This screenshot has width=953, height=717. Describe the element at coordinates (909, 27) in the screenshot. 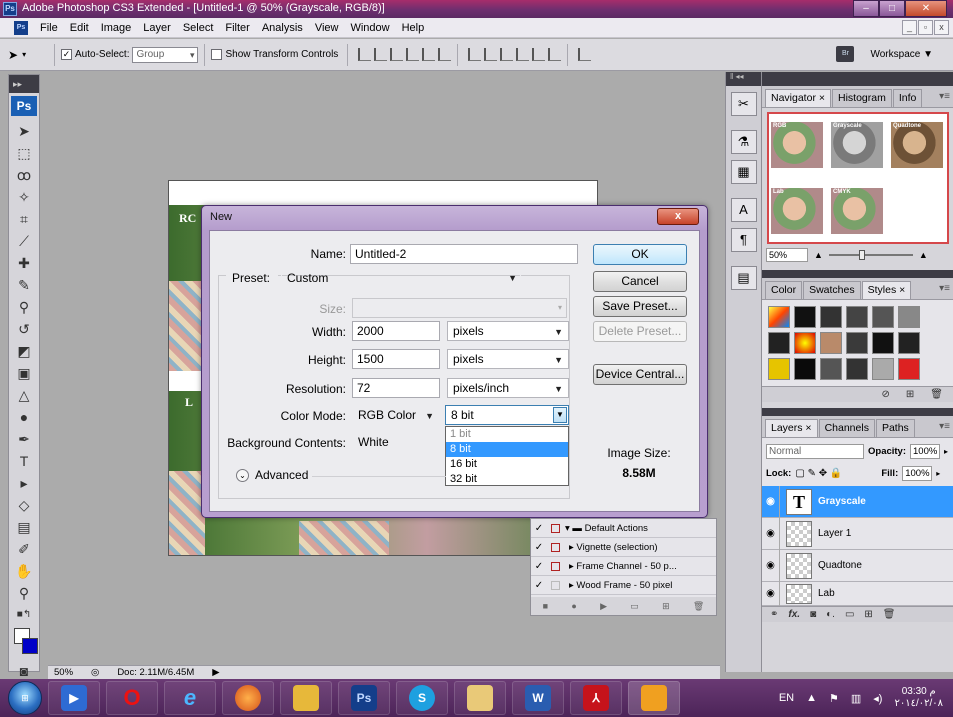

I see `doc-minimize-button: _` at that location.